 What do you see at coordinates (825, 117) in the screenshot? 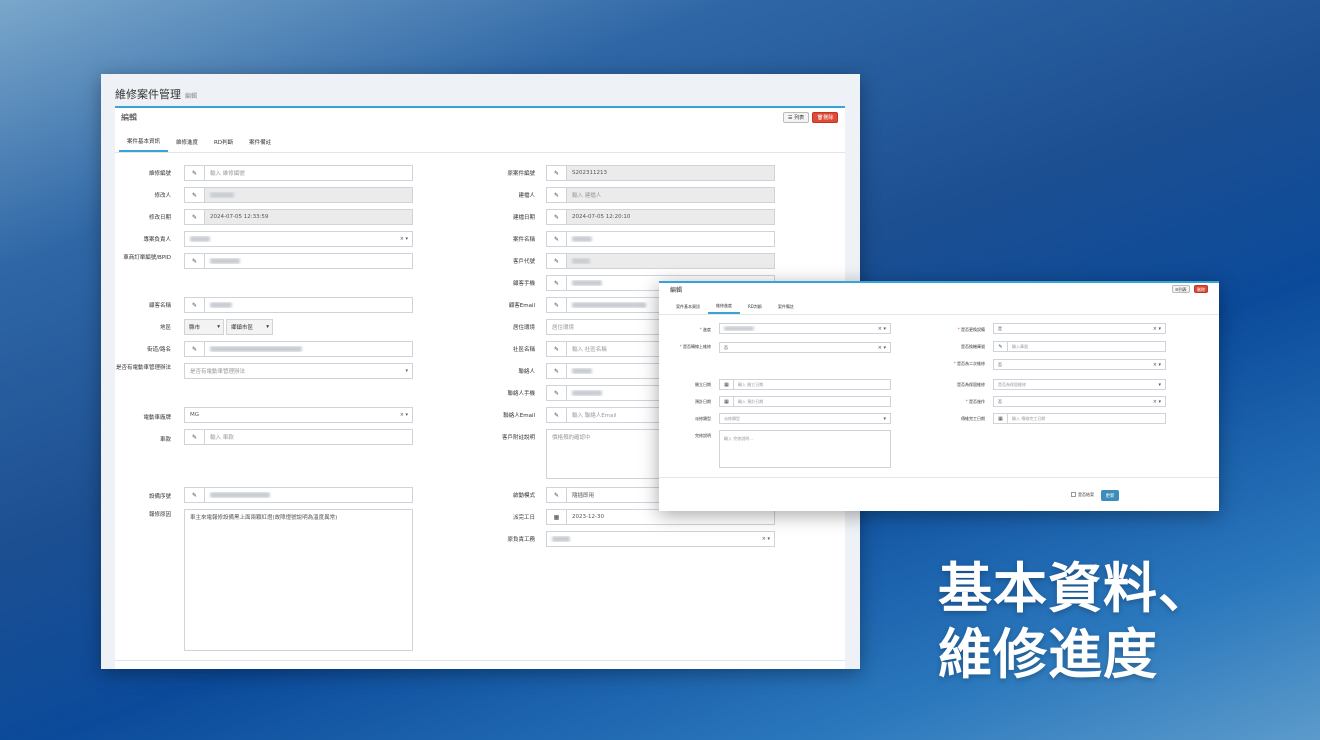
I see `delete-button: 🗑刪除` at bounding box center [825, 117].